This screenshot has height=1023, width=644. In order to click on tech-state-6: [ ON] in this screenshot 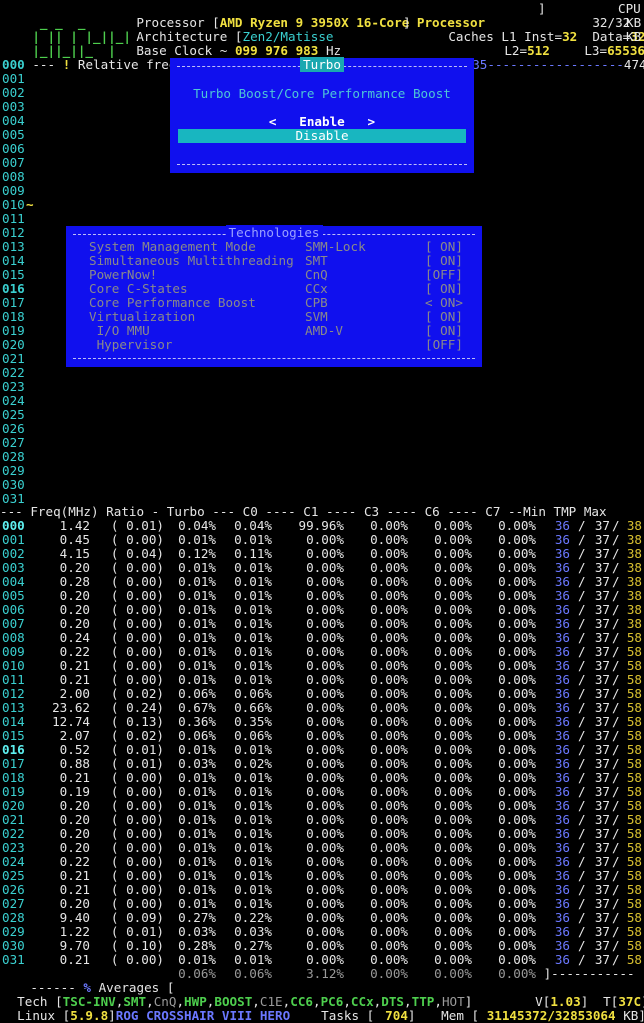, I will do `click(444, 331)`.